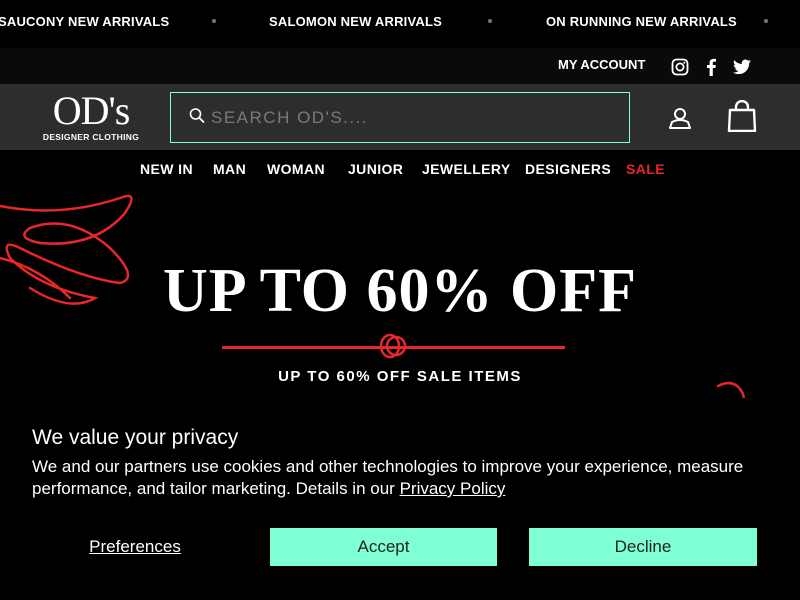 This screenshot has height=600, width=800. I want to click on nav-woman: WOMAN, so click(296, 169).